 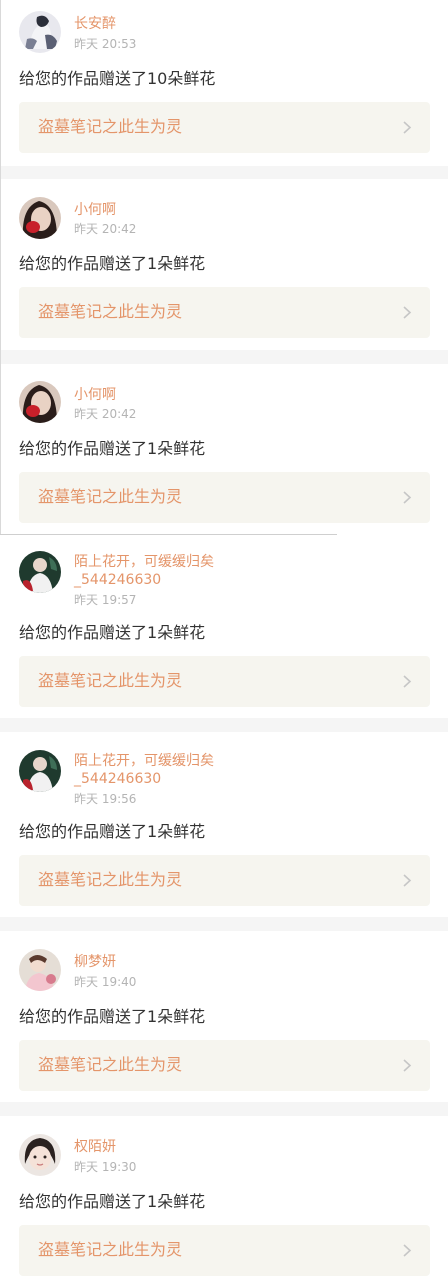 What do you see at coordinates (224, 1016) in the screenshot?
I see `notification-card: 柳梦妍 昨天 19:40 给您的作品赠送了1朵鲜花 盗墓笔记之此生为灵` at bounding box center [224, 1016].